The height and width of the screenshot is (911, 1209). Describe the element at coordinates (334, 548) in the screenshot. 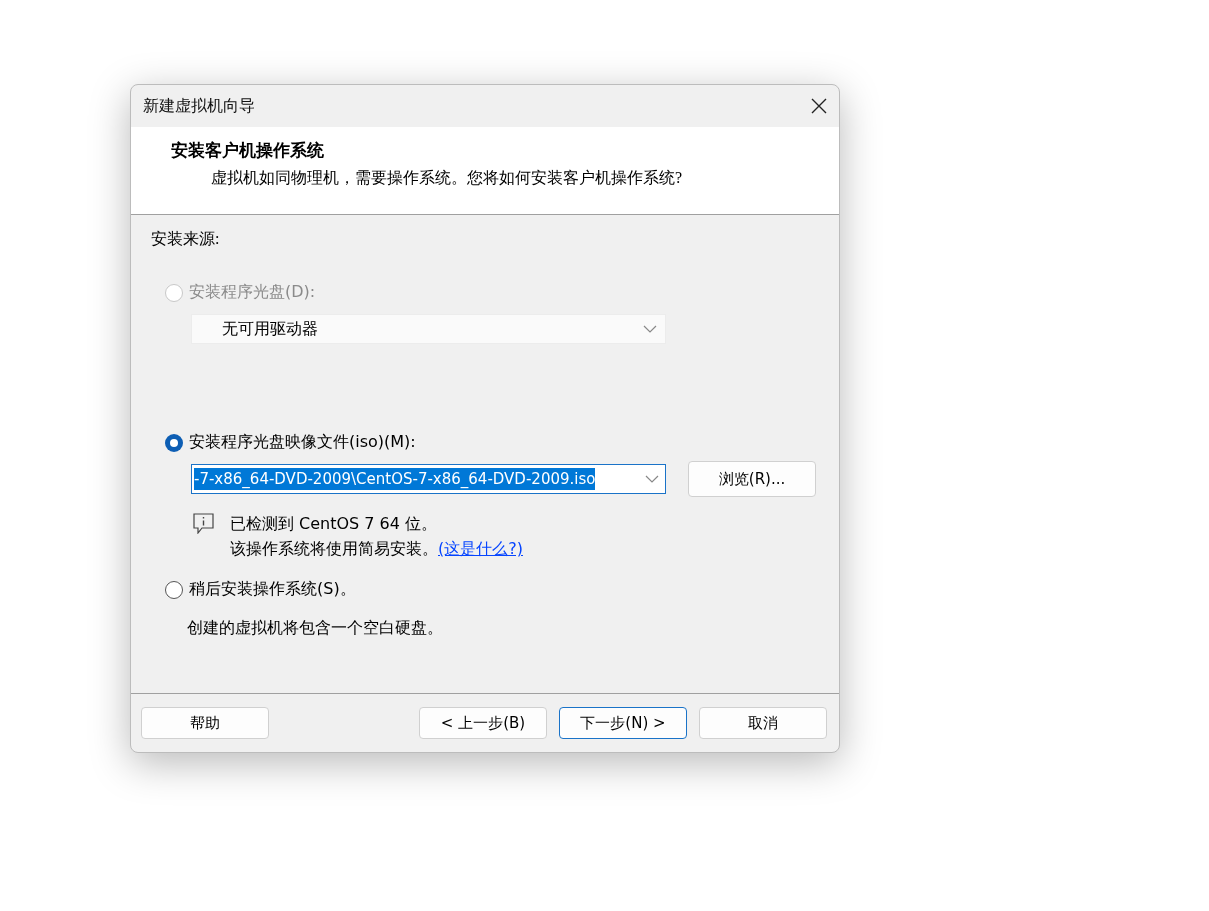

I see `easy-install-message: 该操作系统将使用简易安装。` at that location.